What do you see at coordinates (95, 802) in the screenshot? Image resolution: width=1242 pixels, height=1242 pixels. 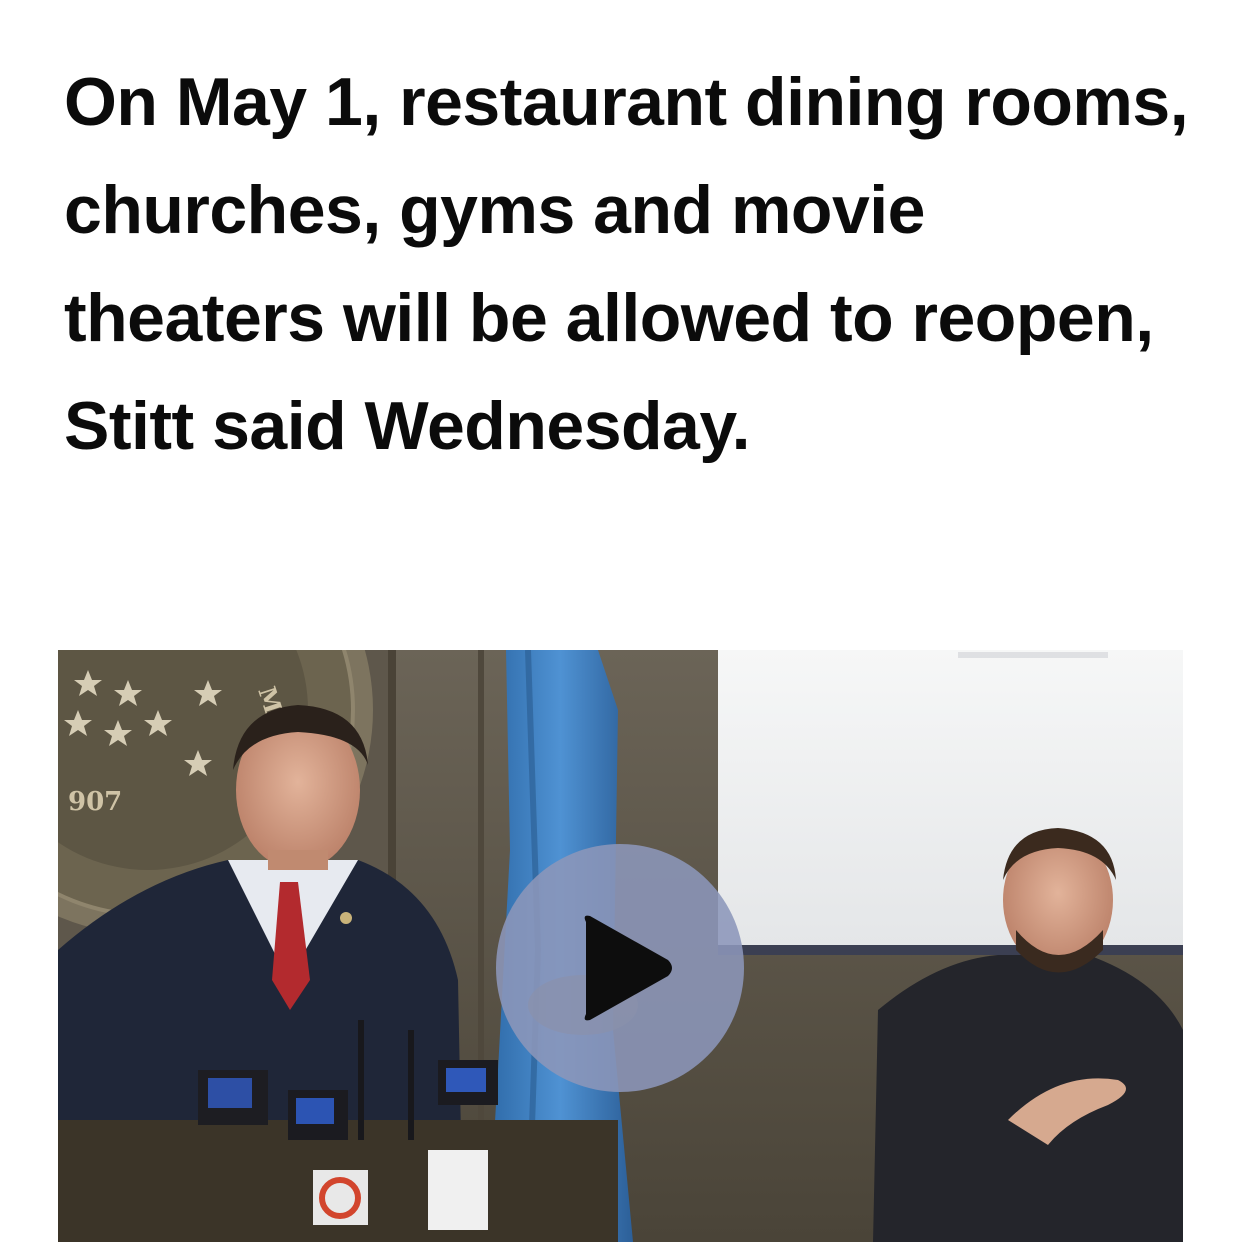 I see `seal-year-text: 907` at bounding box center [95, 802].